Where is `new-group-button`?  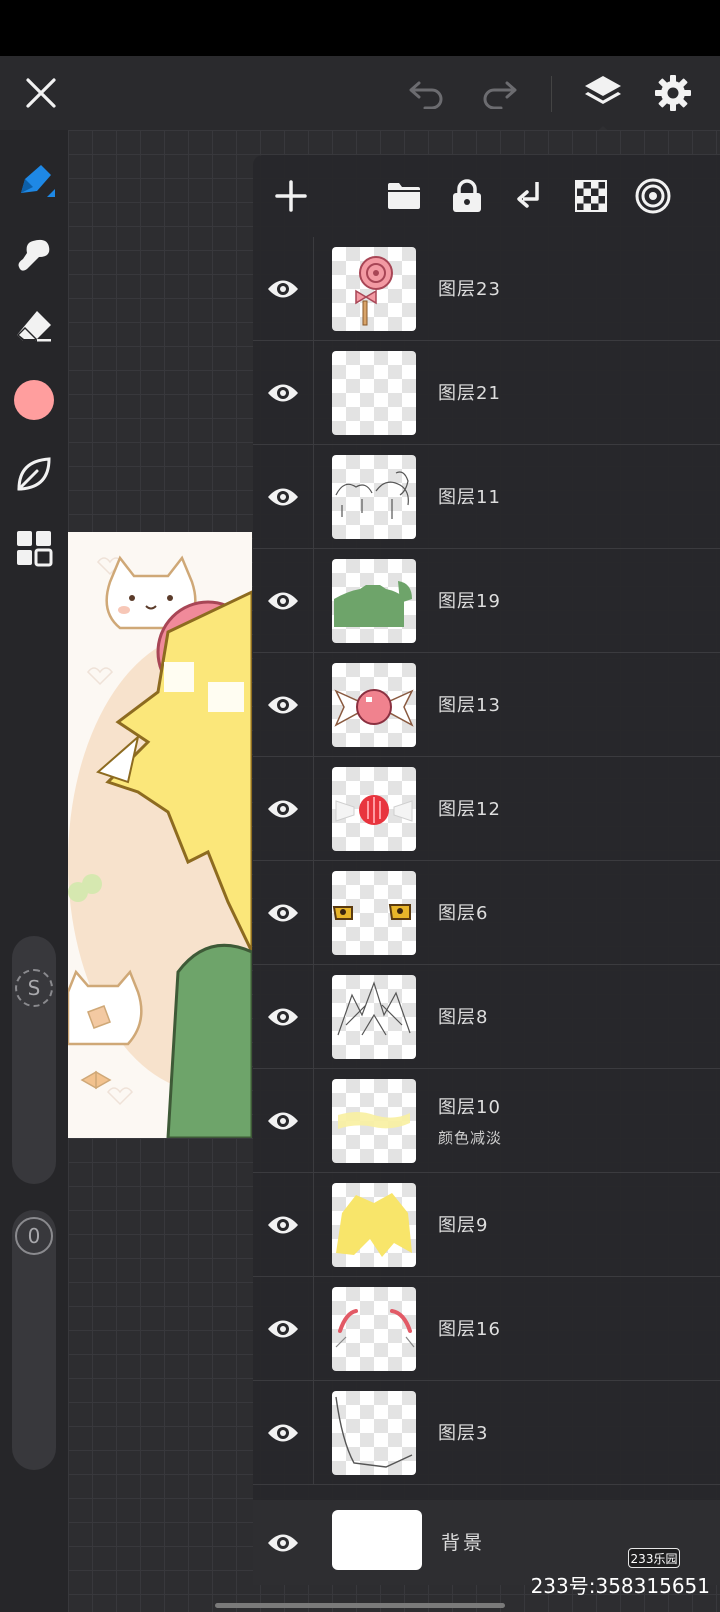 new-group-button is located at coordinates (404, 196).